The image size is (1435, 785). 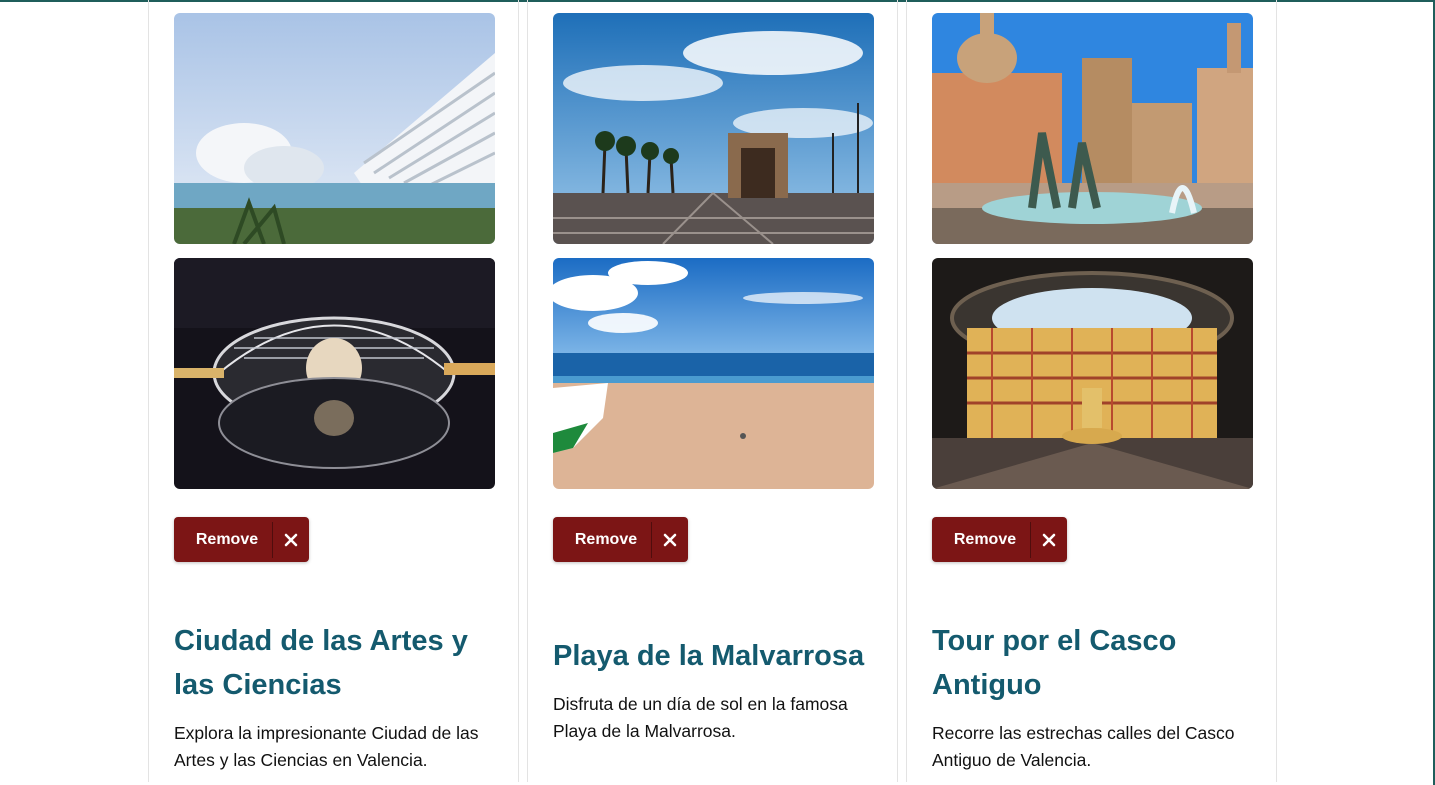 I want to click on card-title: Ciudad de las Artes y las Ciencias, so click(x=321, y=663).